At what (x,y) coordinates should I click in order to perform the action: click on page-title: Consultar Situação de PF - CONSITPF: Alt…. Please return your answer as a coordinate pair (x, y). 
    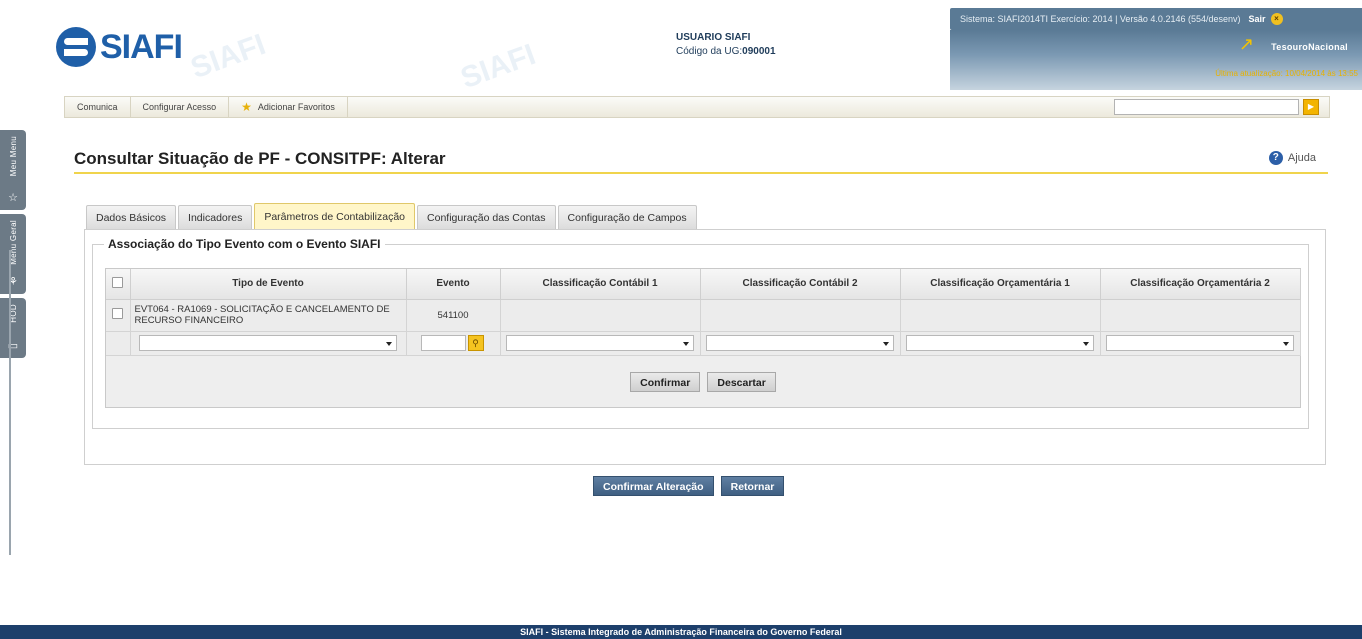
    Looking at the image, I should click on (260, 158).